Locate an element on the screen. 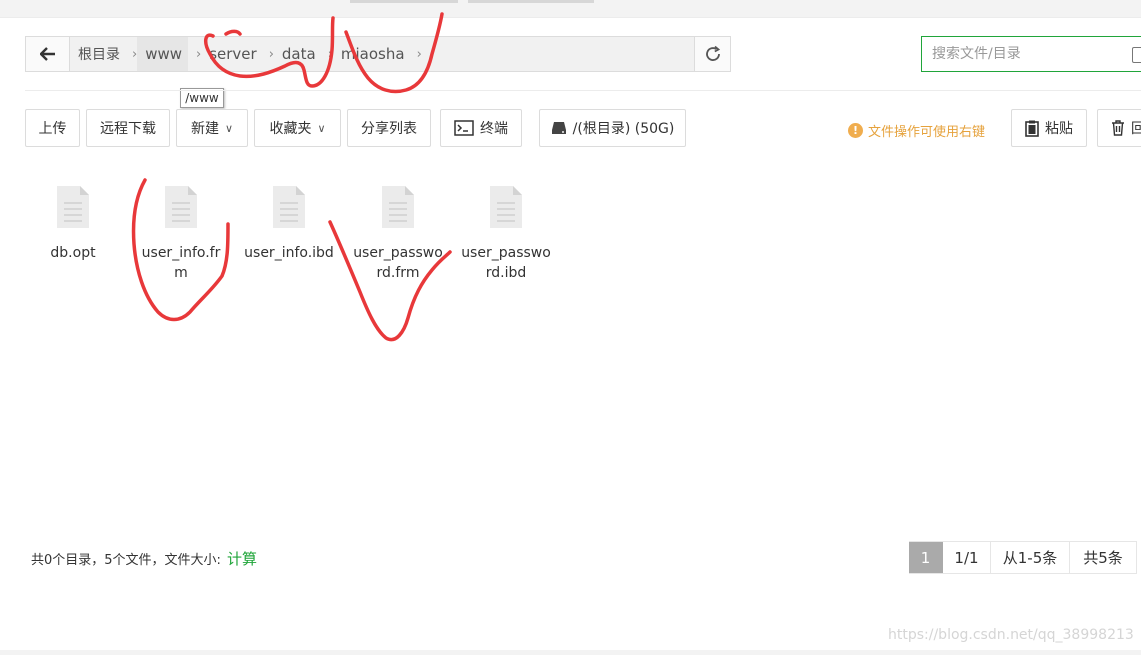 This screenshot has width=1141, height=655. paste-label: 粘贴 is located at coordinates (1059, 129).